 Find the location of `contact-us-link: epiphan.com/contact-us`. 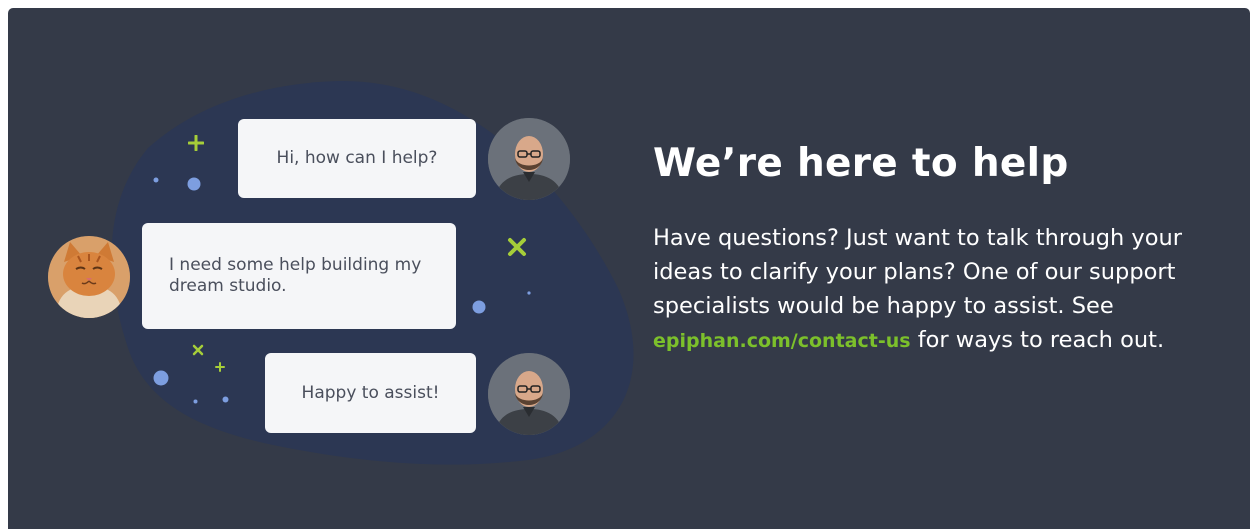

contact-us-link: epiphan.com/contact-us is located at coordinates (782, 341).